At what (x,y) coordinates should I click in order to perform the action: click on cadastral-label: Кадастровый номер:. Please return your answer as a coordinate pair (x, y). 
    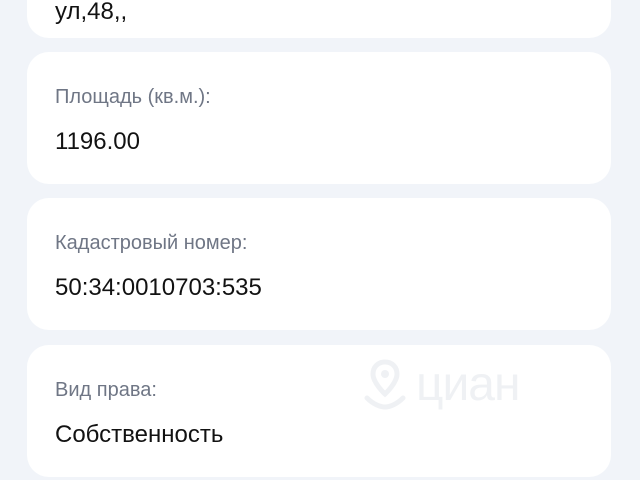
    Looking at the image, I should click on (151, 243).